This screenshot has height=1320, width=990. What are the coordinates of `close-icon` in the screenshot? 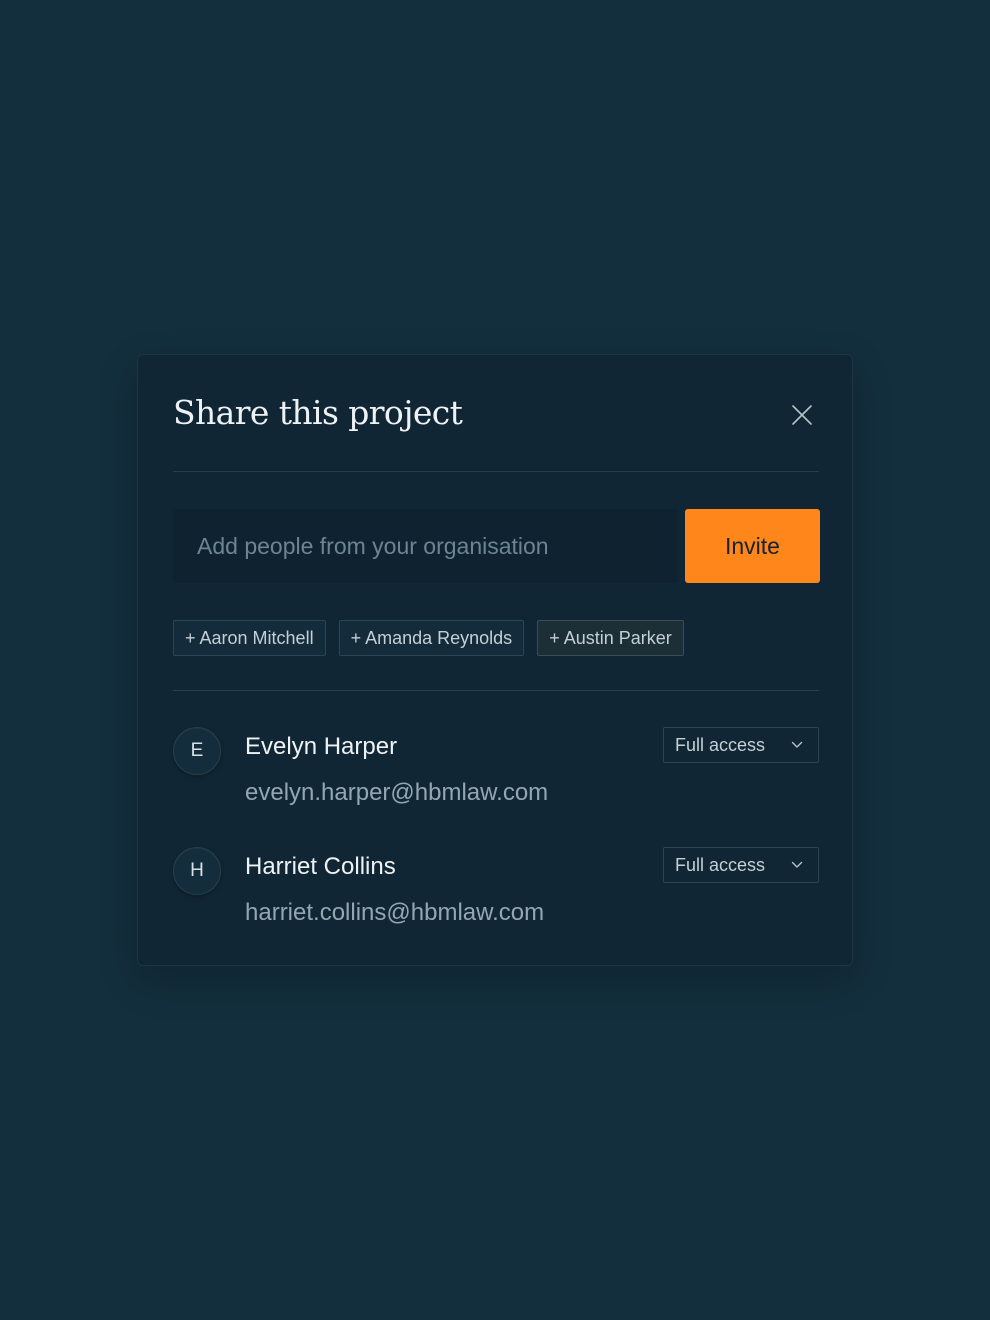 It's located at (802, 415).